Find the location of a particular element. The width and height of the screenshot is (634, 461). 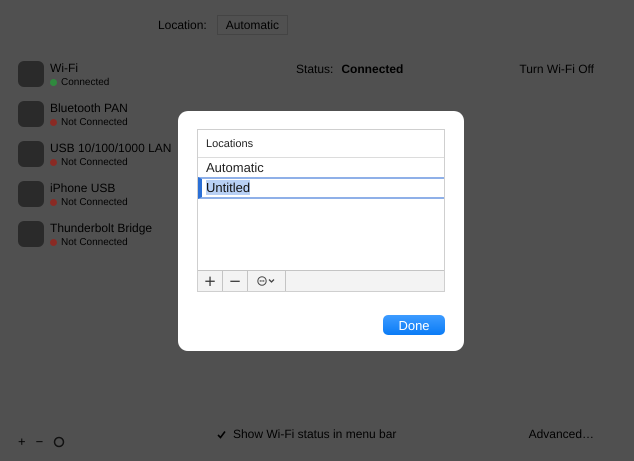

location-row: Automatic is located at coordinates (321, 168).